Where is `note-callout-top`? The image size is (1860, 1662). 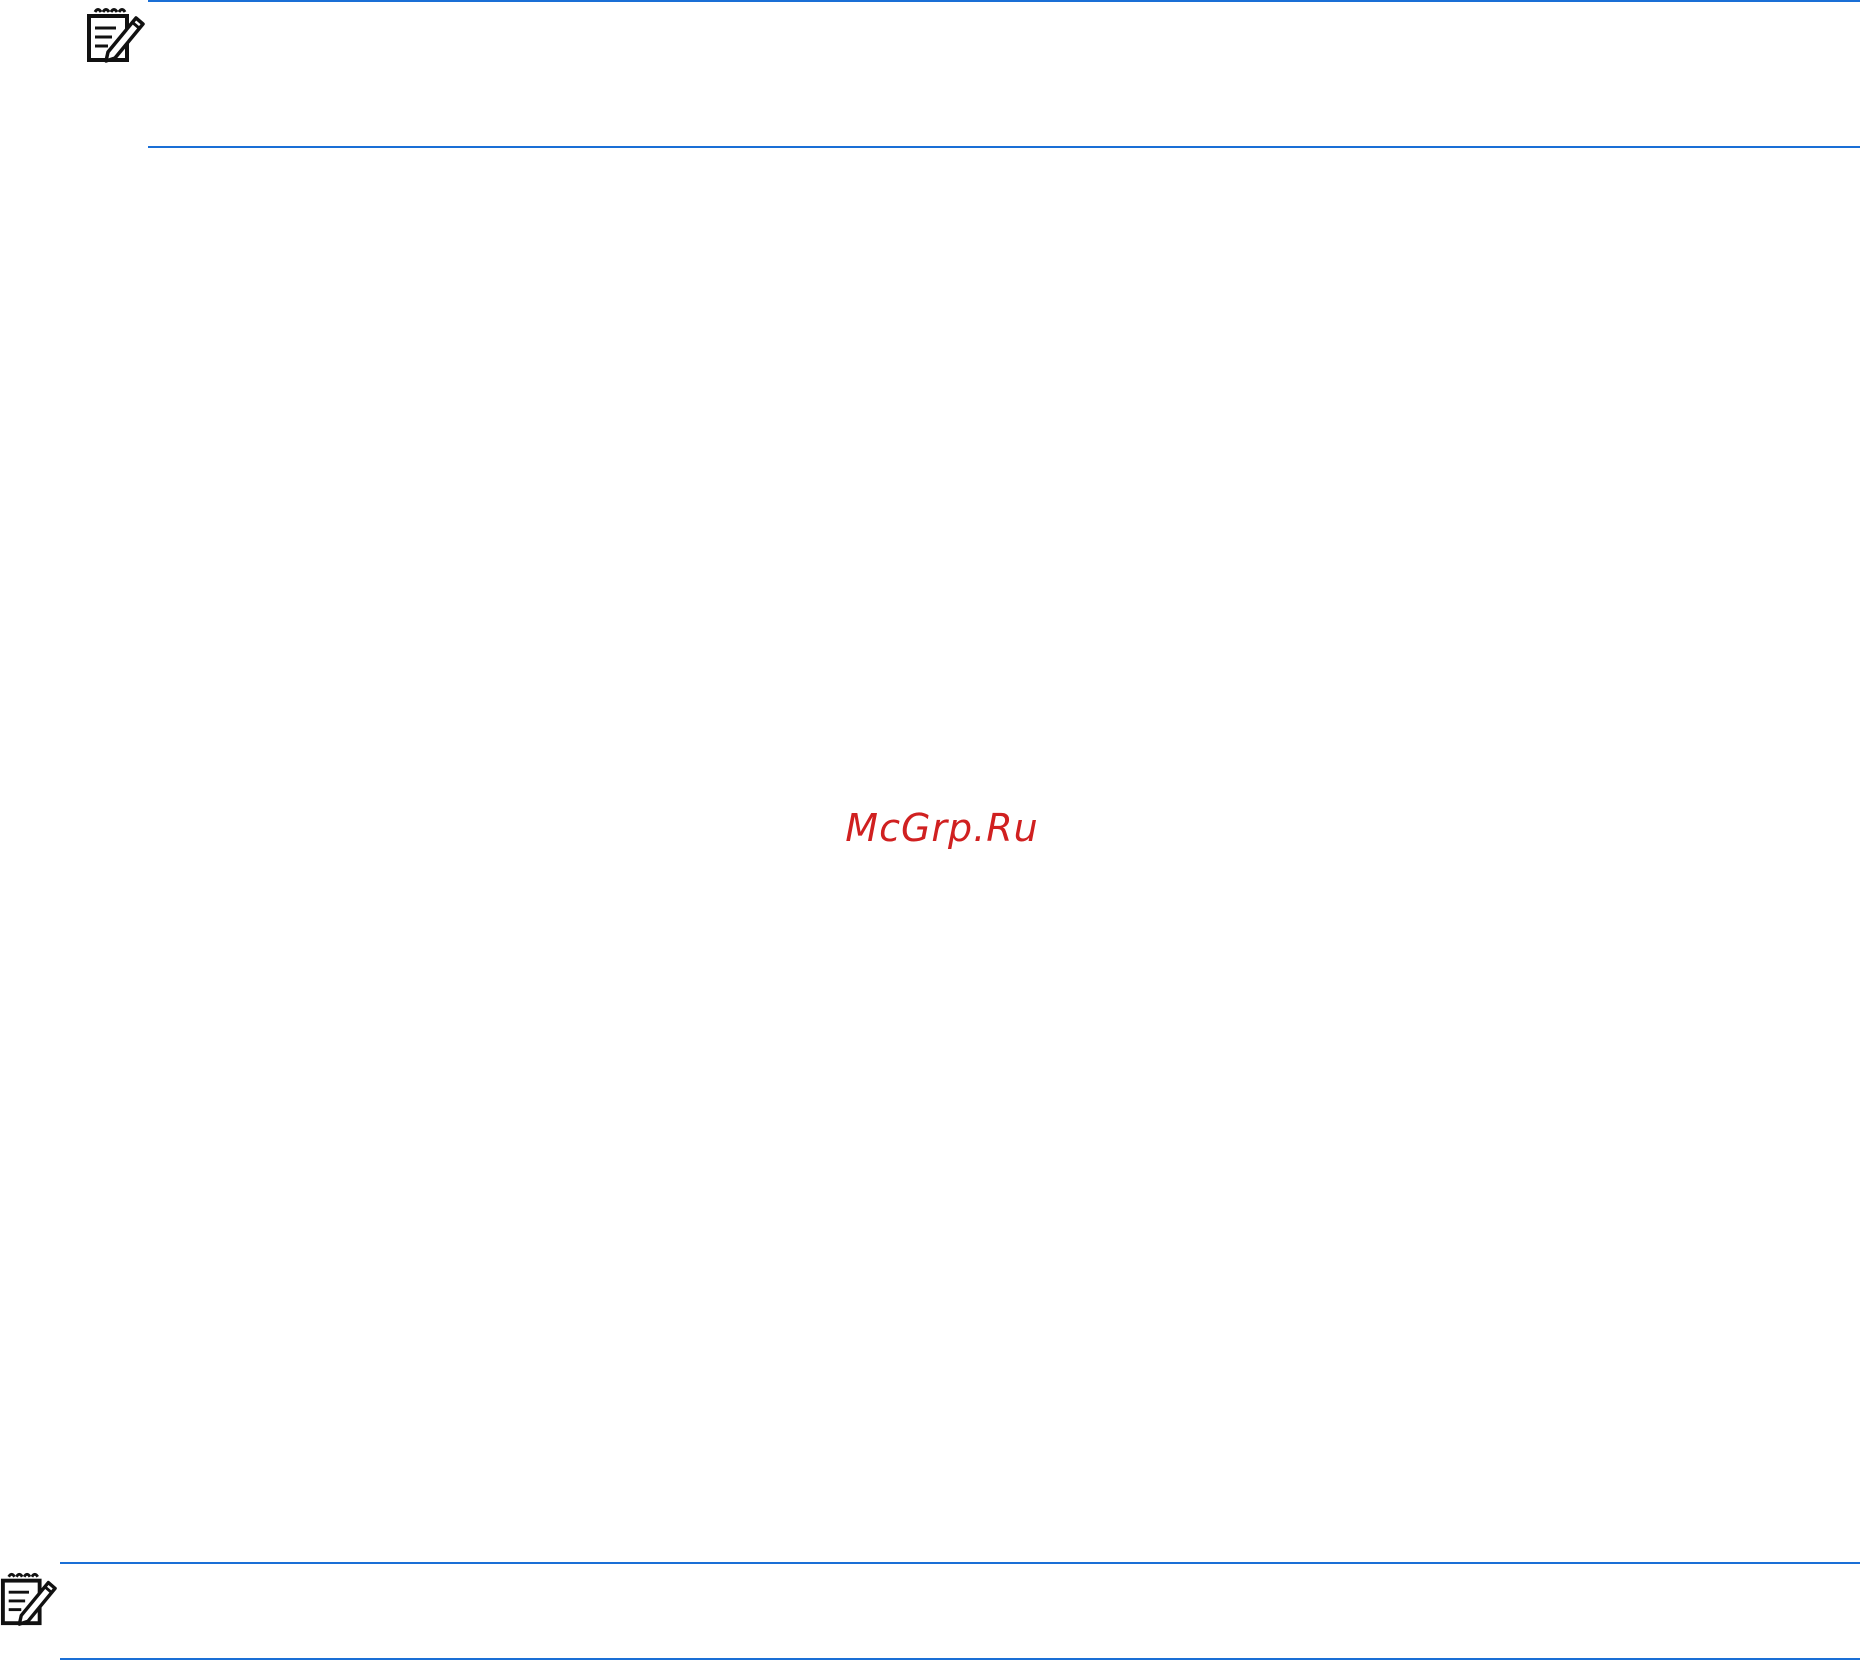
note-callout-top is located at coordinates (930, 75).